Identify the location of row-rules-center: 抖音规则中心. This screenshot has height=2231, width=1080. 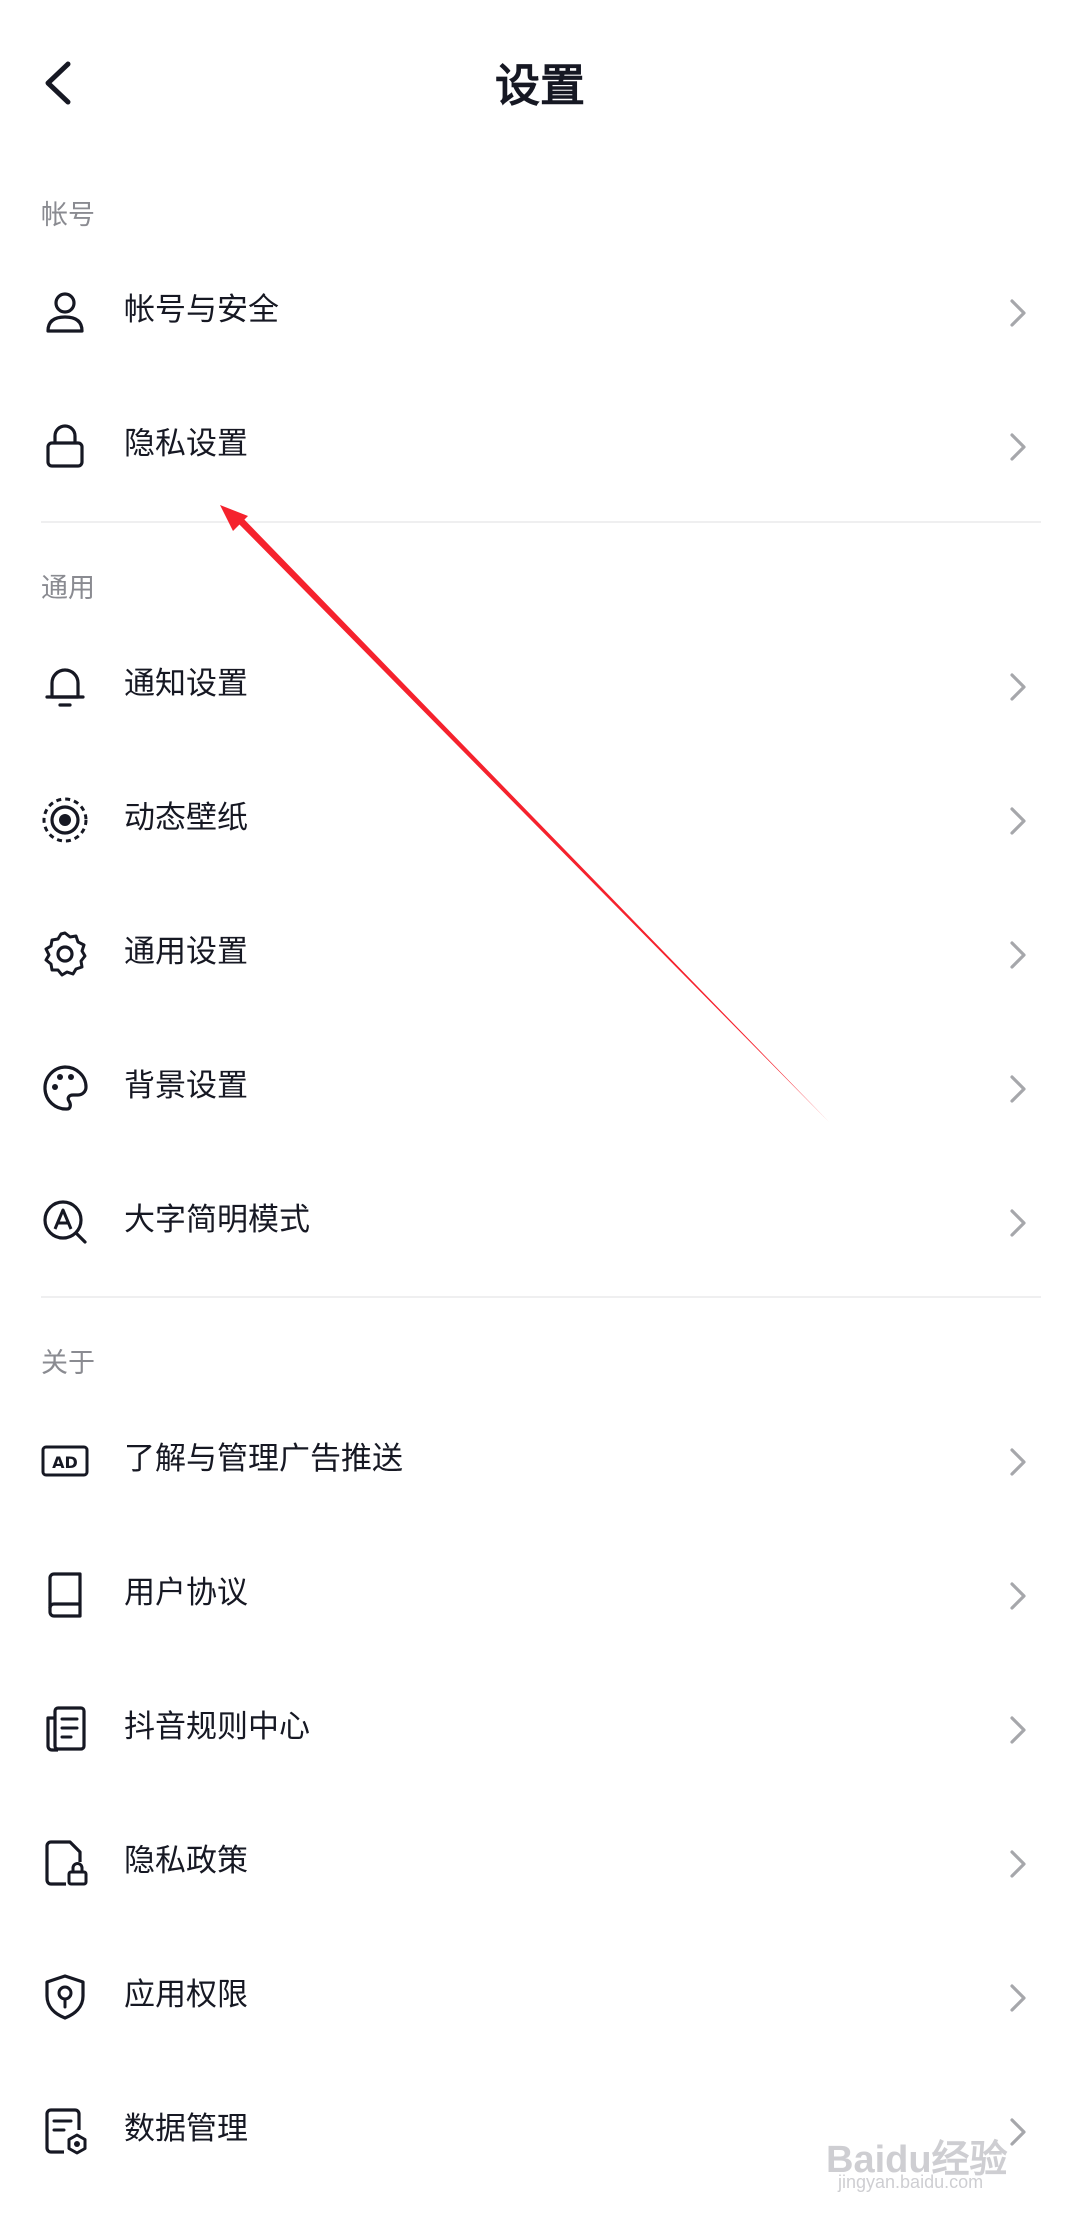
(540, 1727).